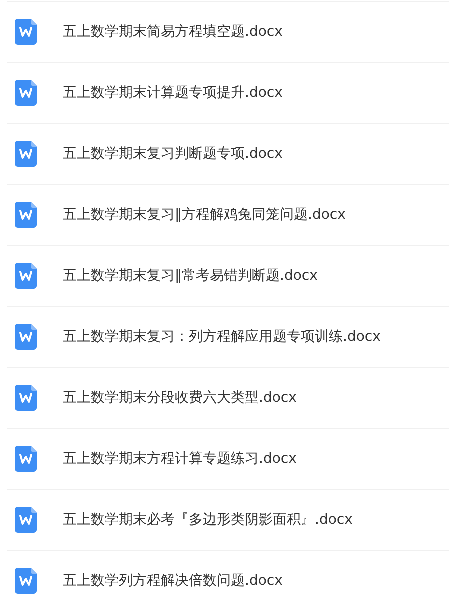 Image resolution: width=449 pixels, height=597 pixels. I want to click on file-name: 五上数学期末简易方程填空题.docx, so click(173, 32).